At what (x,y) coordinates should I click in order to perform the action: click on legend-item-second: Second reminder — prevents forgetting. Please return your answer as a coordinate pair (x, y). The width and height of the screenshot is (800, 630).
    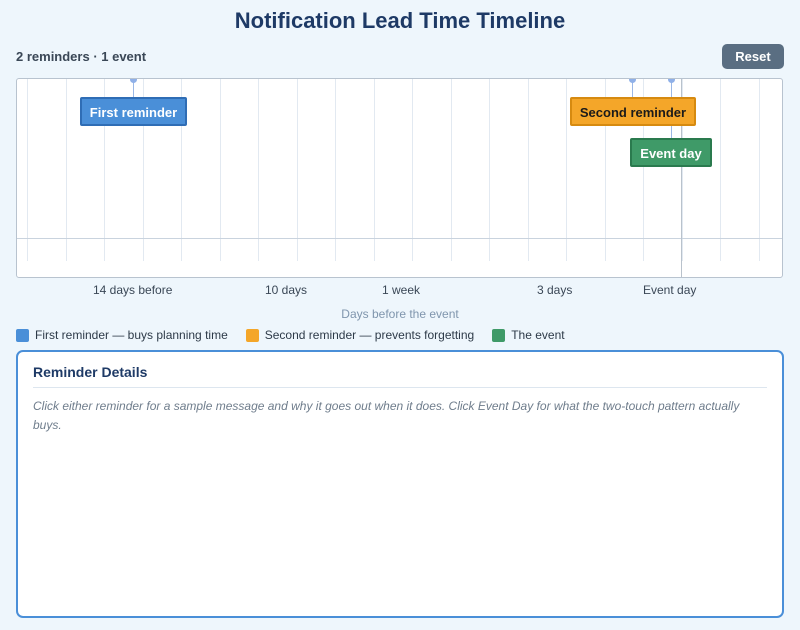
    Looking at the image, I should click on (360, 335).